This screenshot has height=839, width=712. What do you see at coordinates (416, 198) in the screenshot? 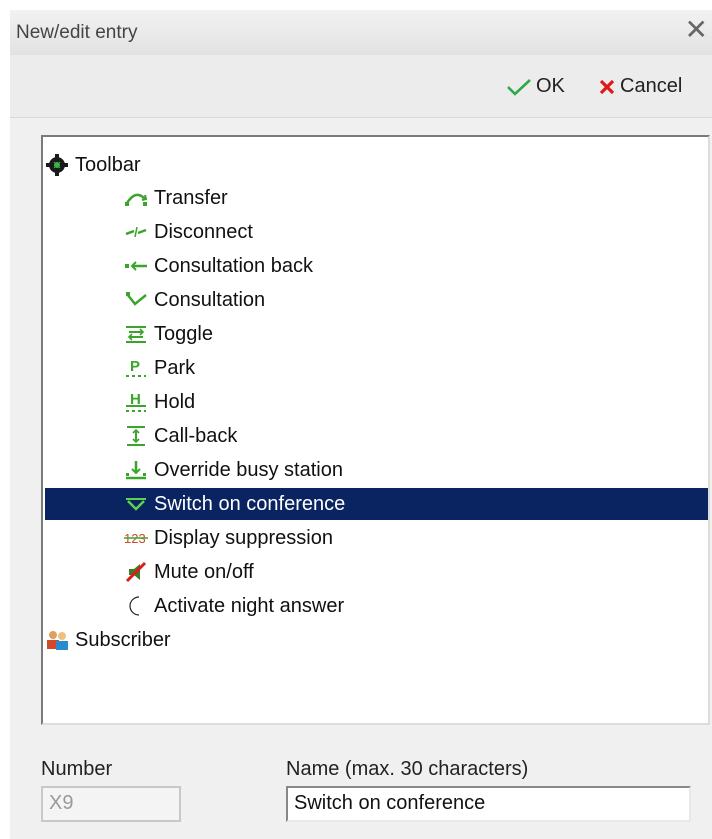
I see `tree-item-transfer: Transfer` at bounding box center [416, 198].